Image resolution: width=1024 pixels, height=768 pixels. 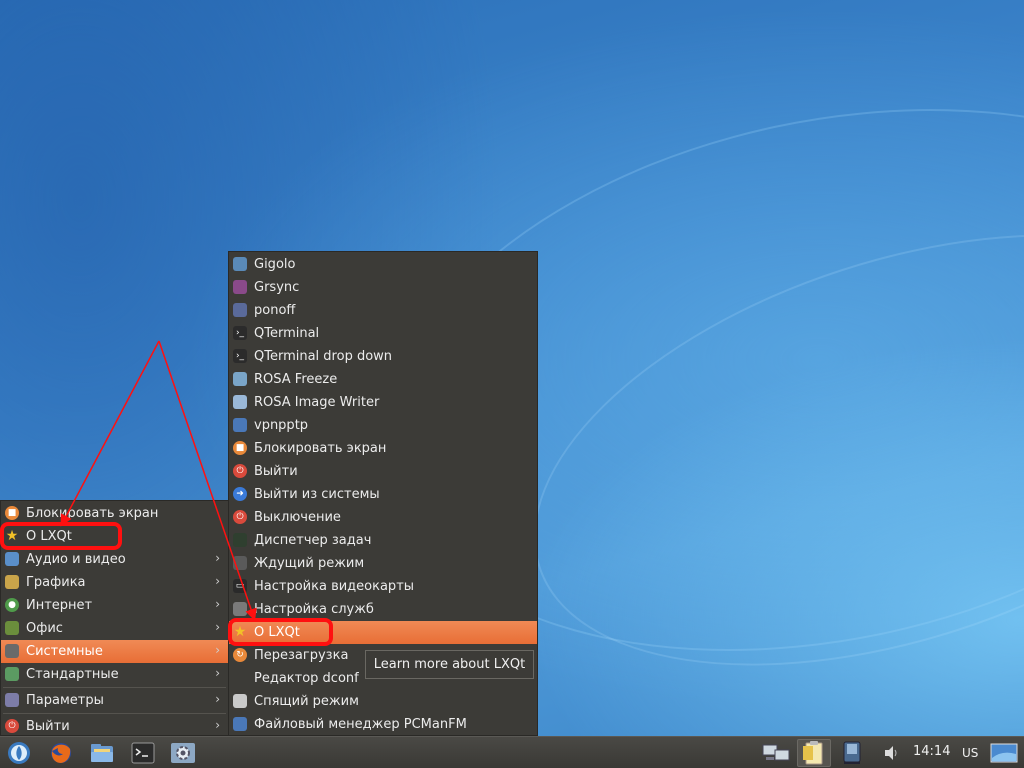 I want to click on file-manager-launcher, so click(x=102, y=753).